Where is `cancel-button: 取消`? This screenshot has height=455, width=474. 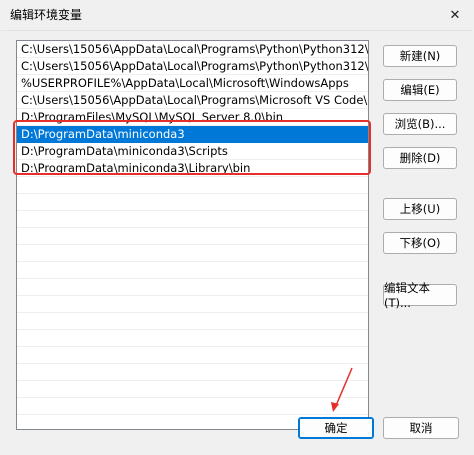 cancel-button: 取消 is located at coordinates (421, 428).